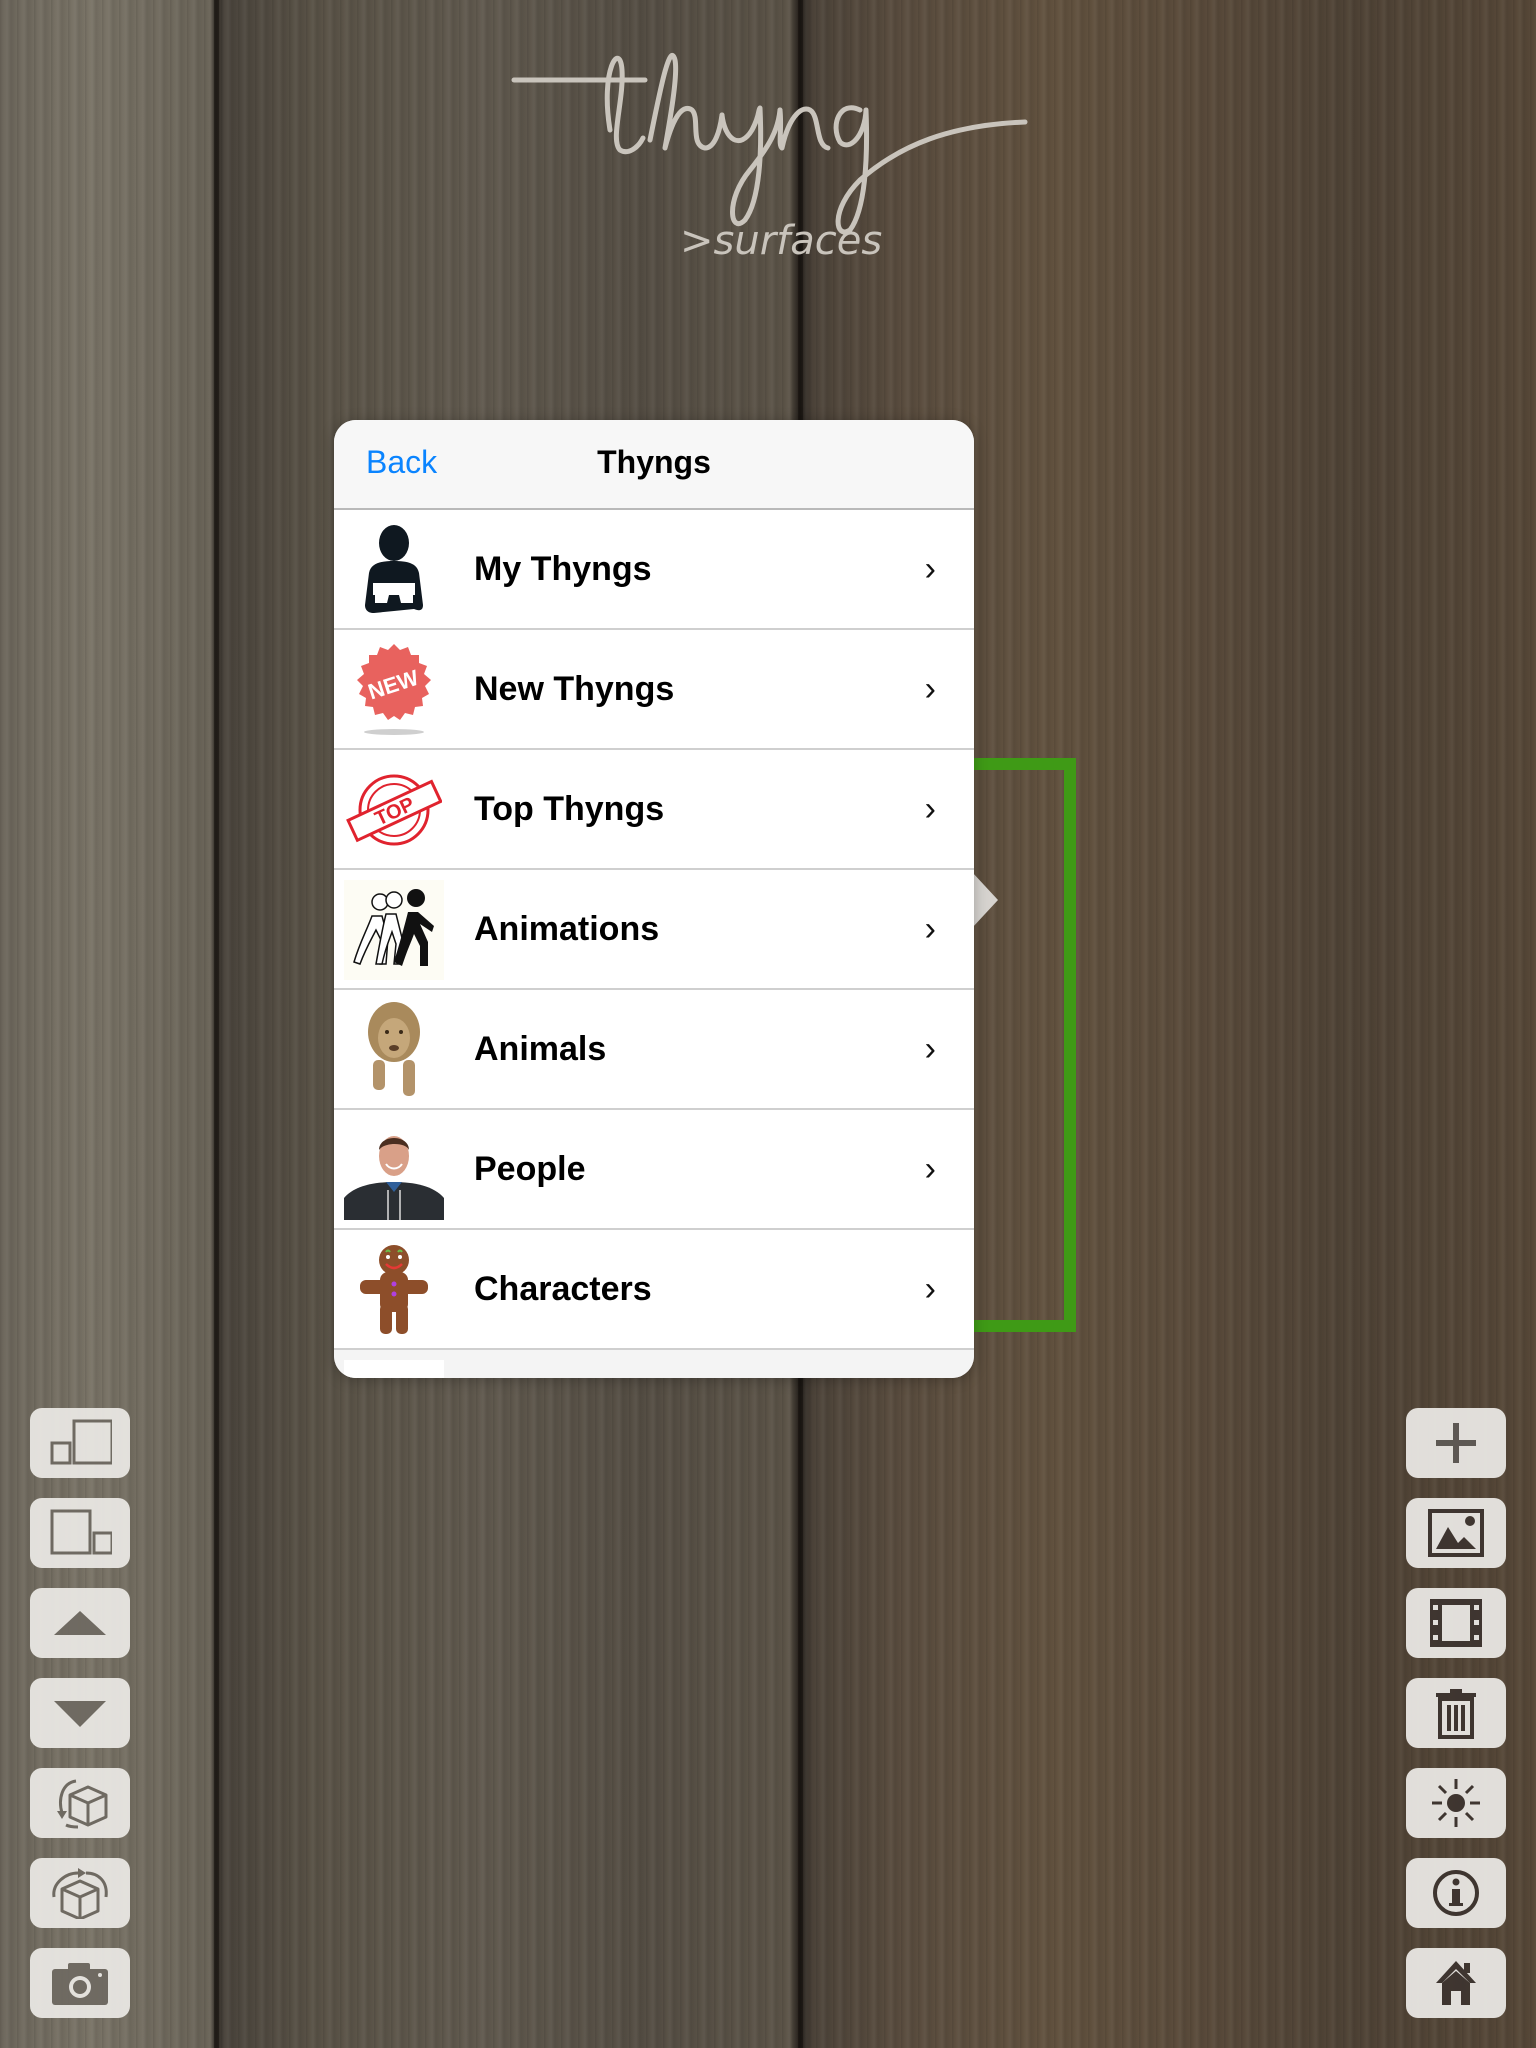 Image resolution: width=1536 pixels, height=2048 pixels. I want to click on person-photo-thumbnail, so click(394, 1170).